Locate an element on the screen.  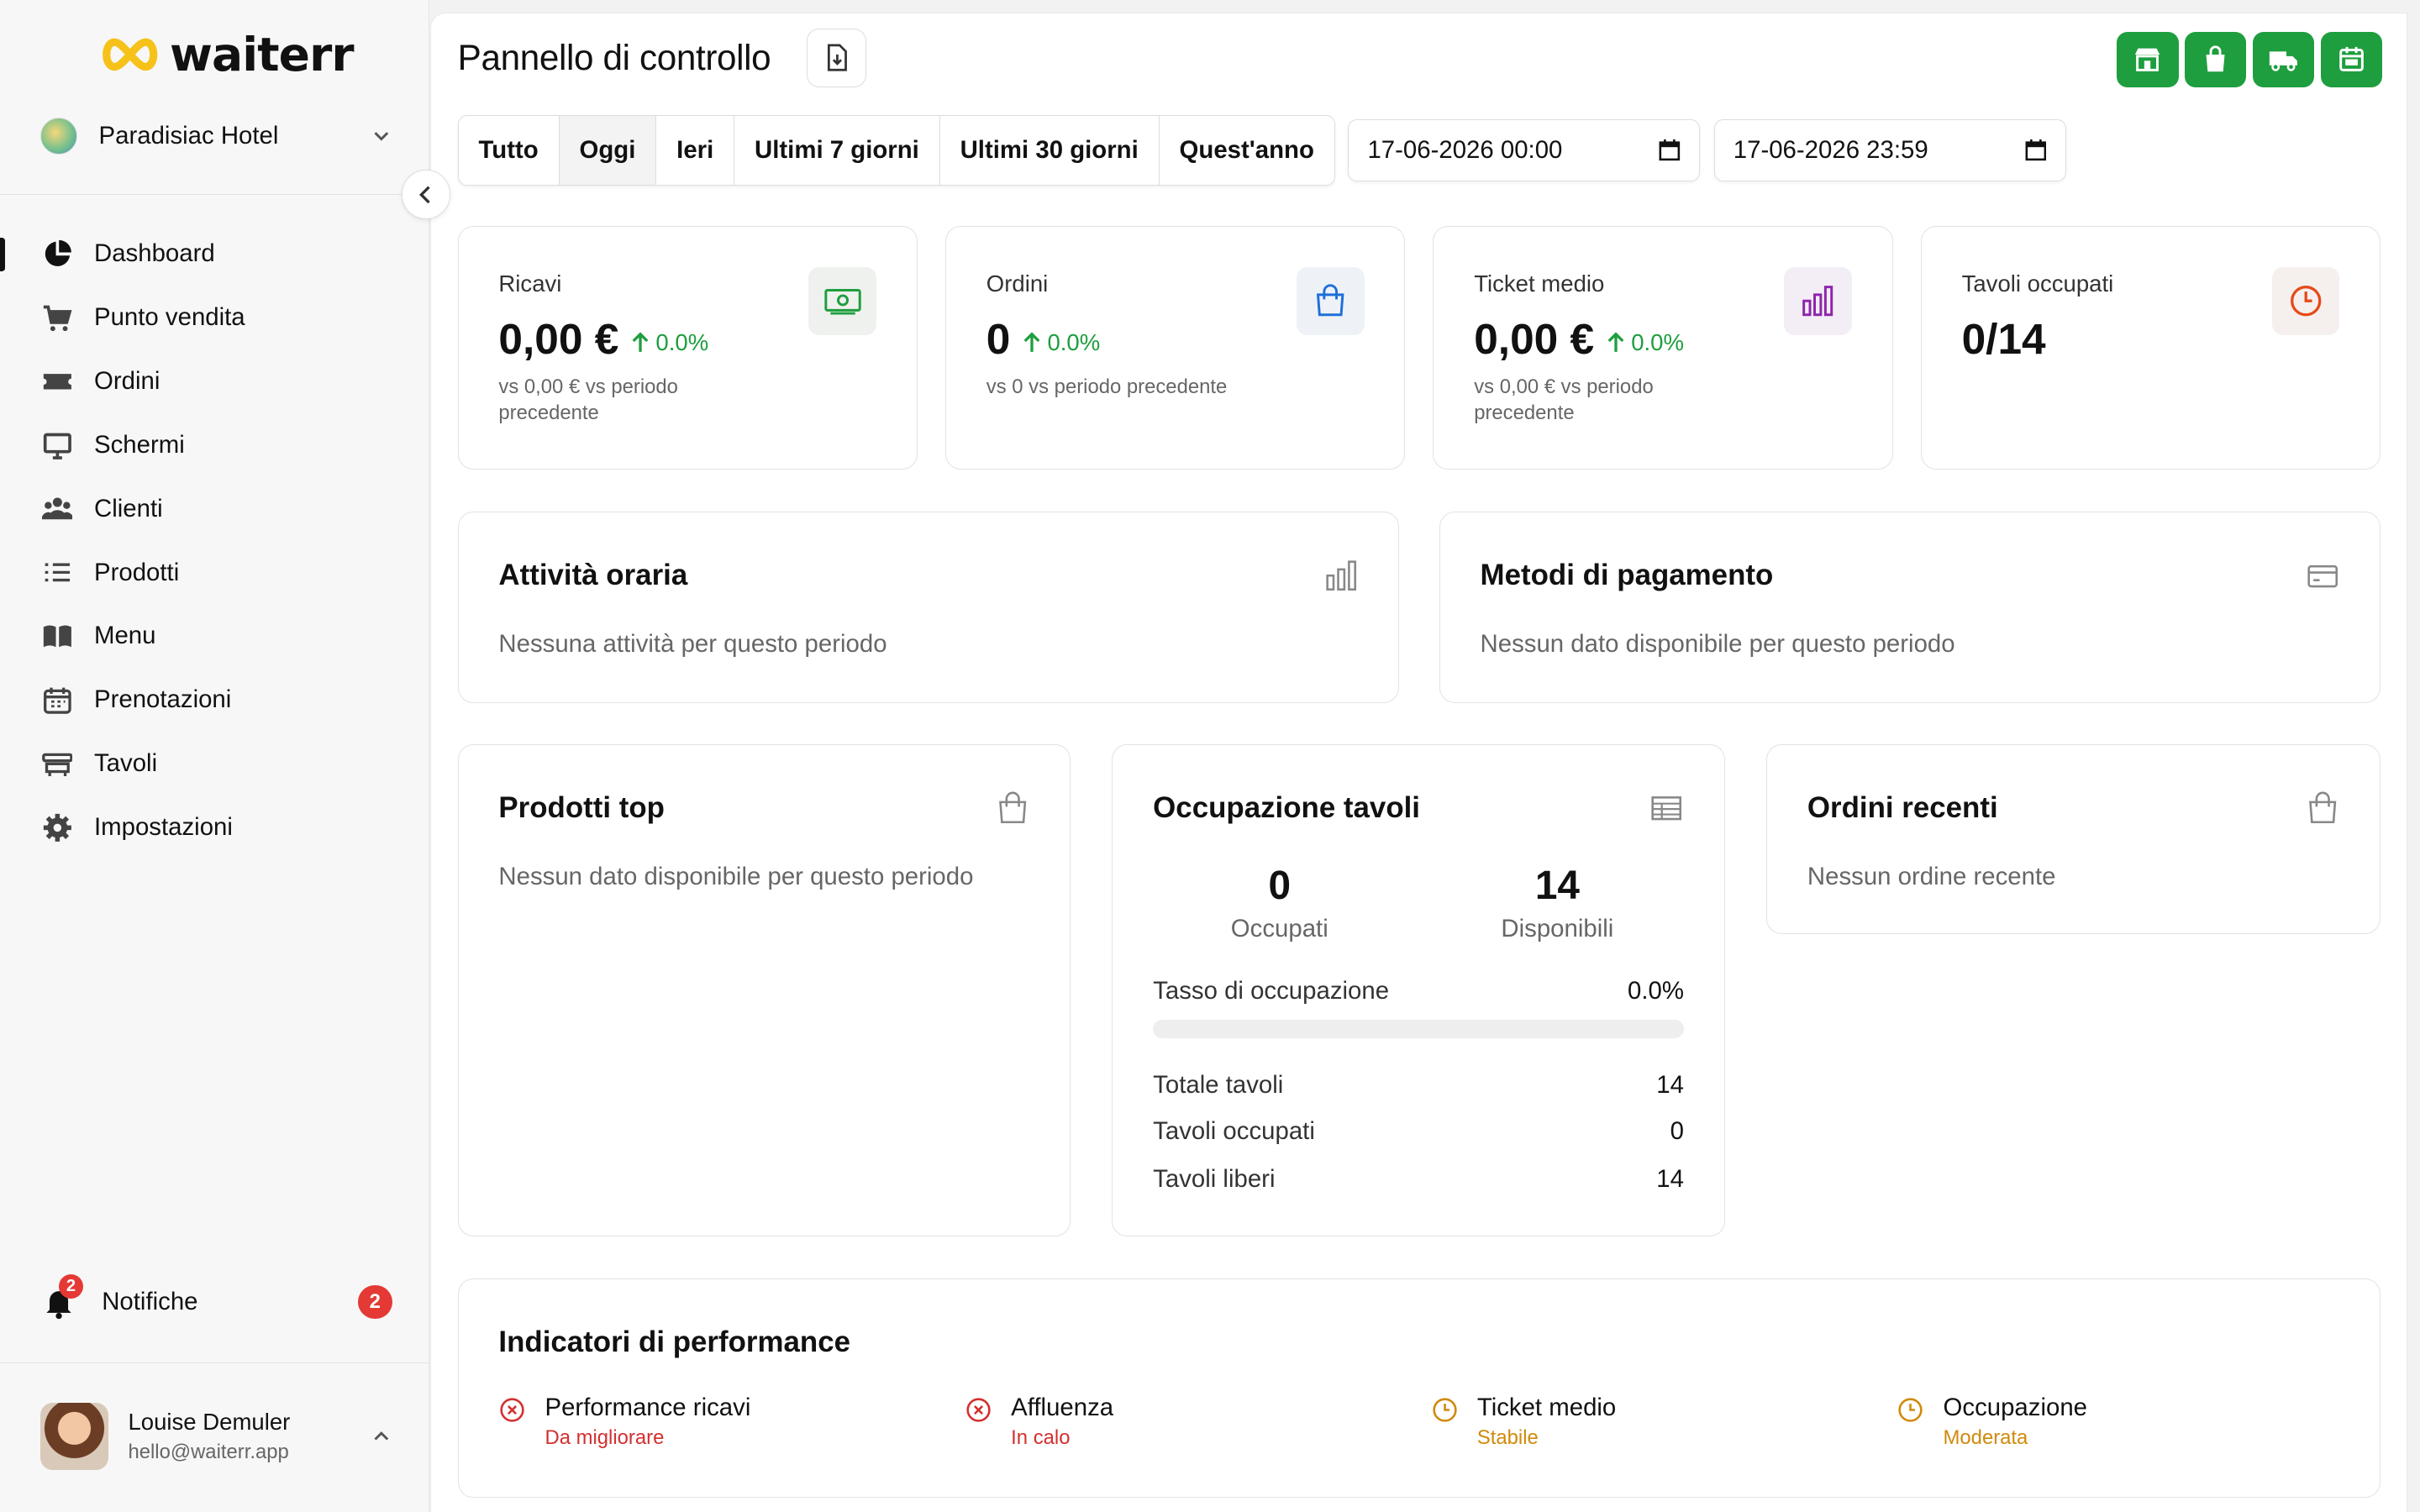
stat-row: Totale tavoli 14 is located at coordinates (1418, 1085).